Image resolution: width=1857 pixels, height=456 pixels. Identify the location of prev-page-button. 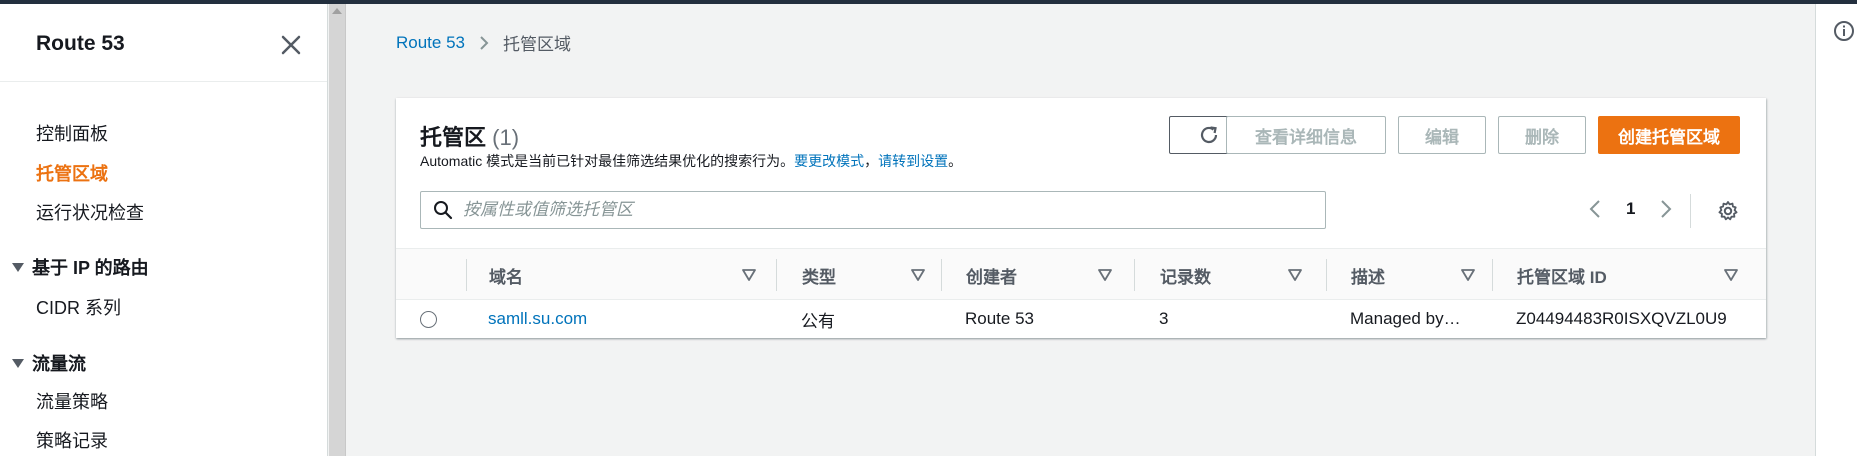
(1595, 209).